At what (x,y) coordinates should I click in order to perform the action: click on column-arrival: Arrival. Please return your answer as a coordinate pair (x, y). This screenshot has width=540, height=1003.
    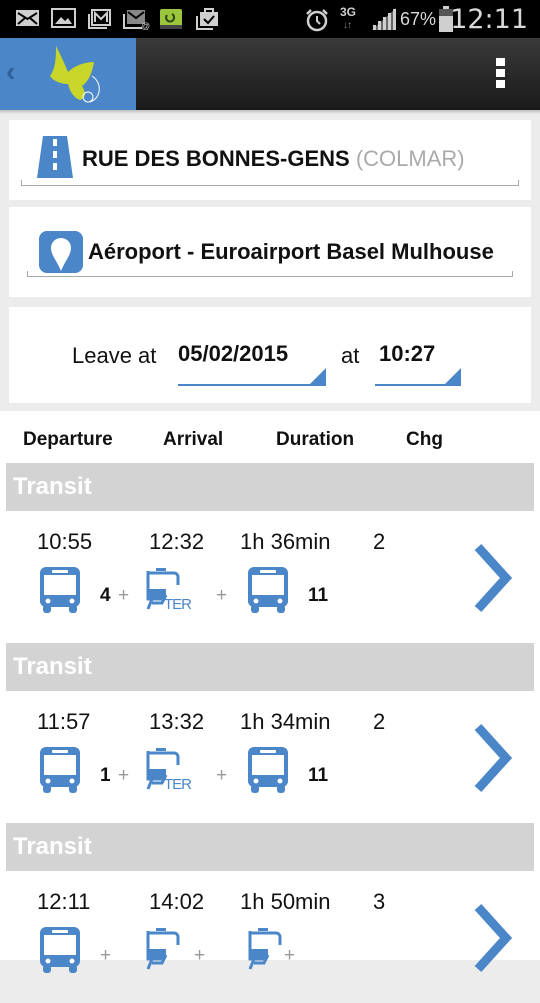
    Looking at the image, I should click on (193, 439).